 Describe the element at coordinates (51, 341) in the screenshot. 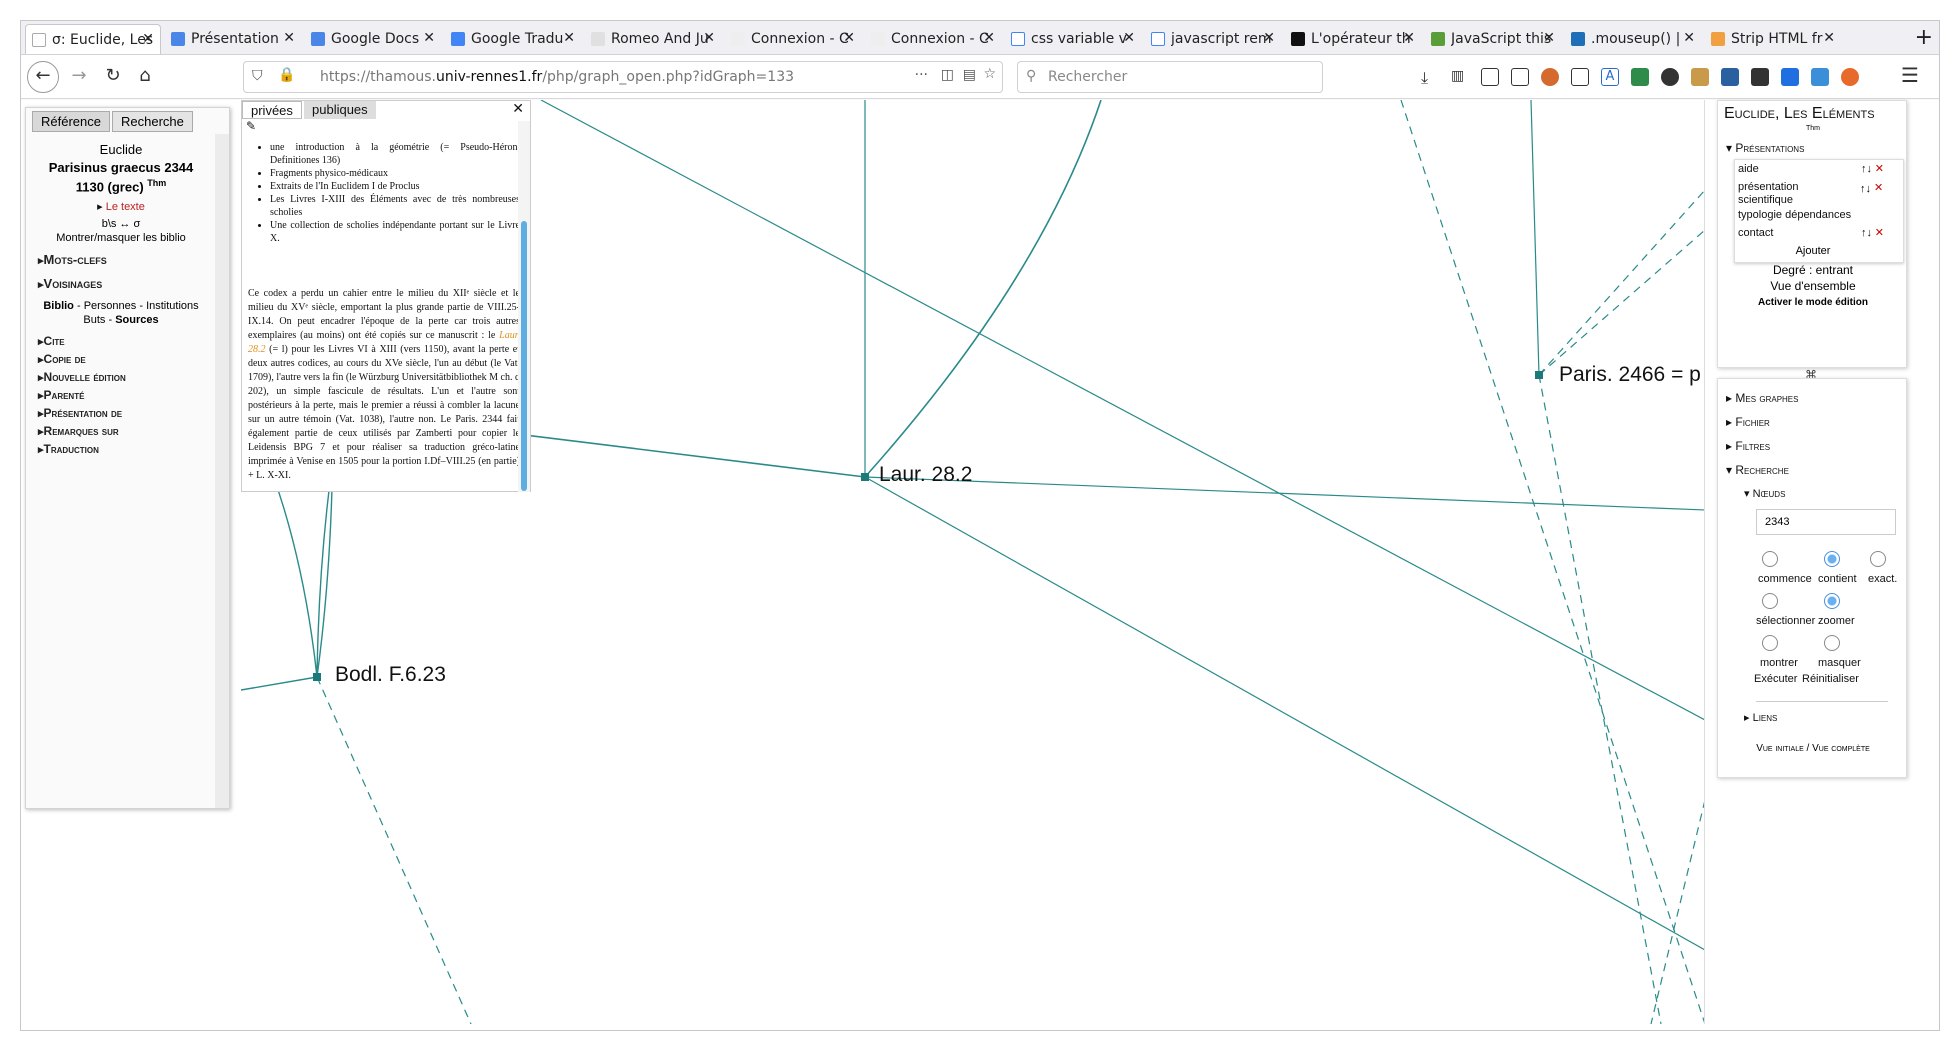

I see `section-cite: Cite` at that location.